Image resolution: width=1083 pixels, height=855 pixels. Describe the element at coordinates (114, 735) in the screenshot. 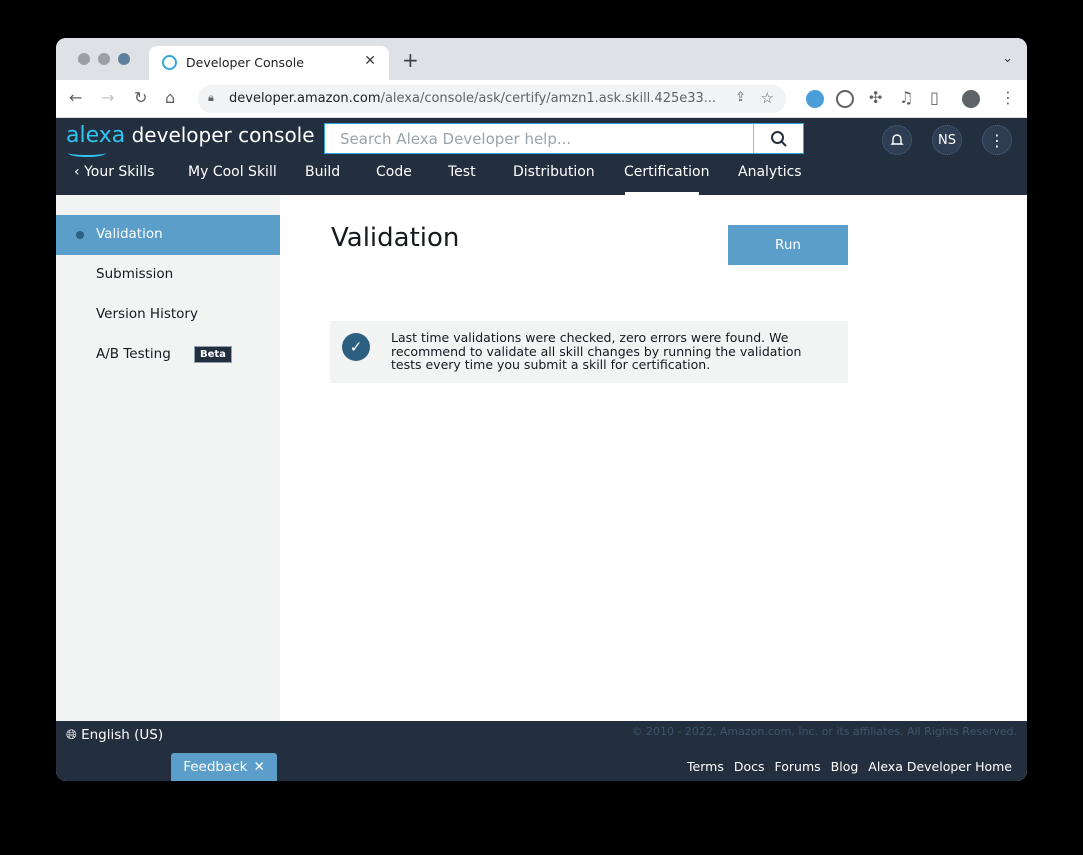

I see `language-selector: 🌐︎ English (US)` at that location.